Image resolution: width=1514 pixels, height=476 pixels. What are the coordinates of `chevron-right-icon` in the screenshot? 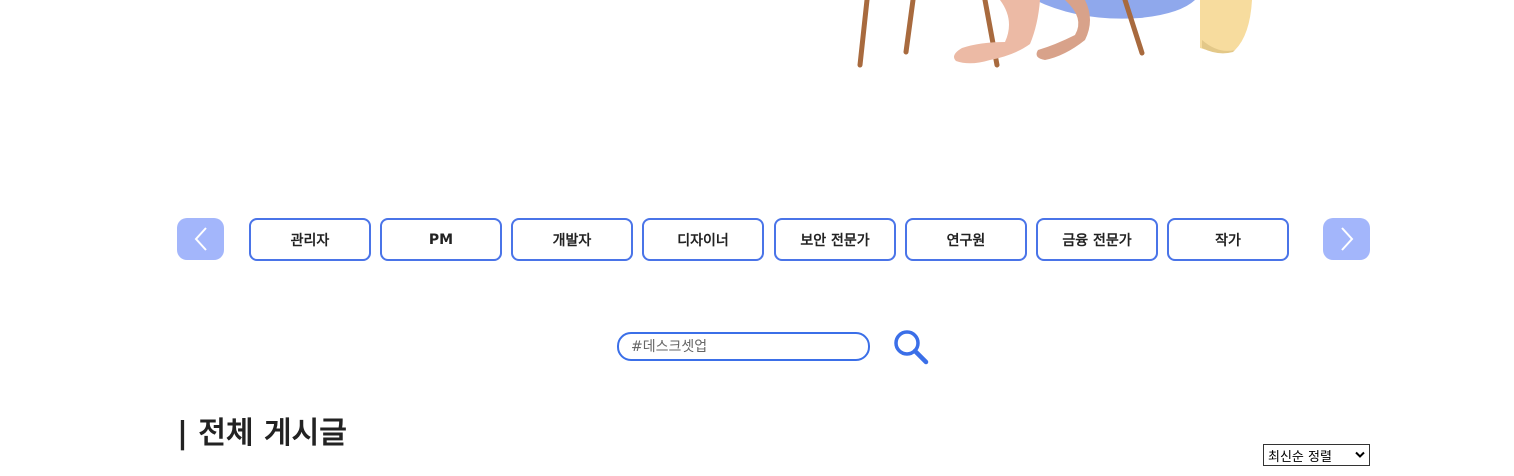 It's located at (1346, 239).